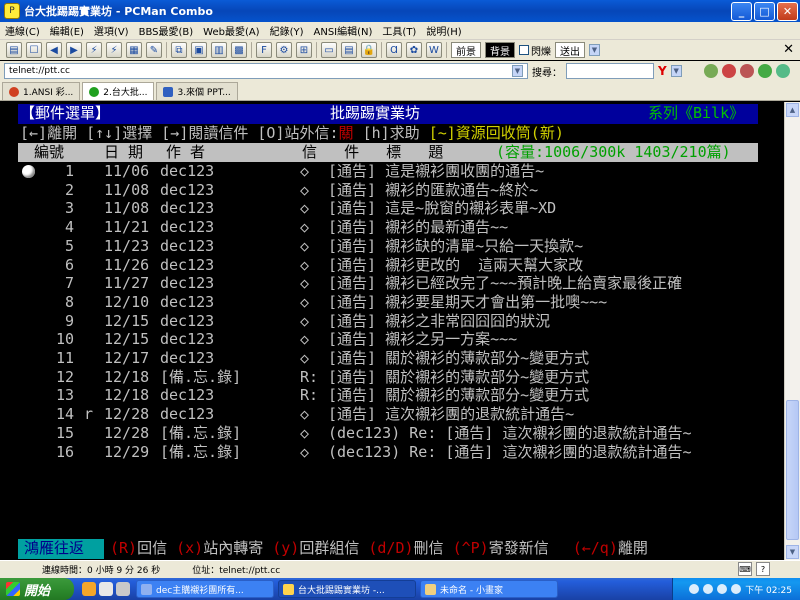 Image resolution: width=800 pixels, height=600 pixels. Describe the element at coordinates (219, 50) in the screenshot. I see `copy-ansi-icon: ▥` at that location.